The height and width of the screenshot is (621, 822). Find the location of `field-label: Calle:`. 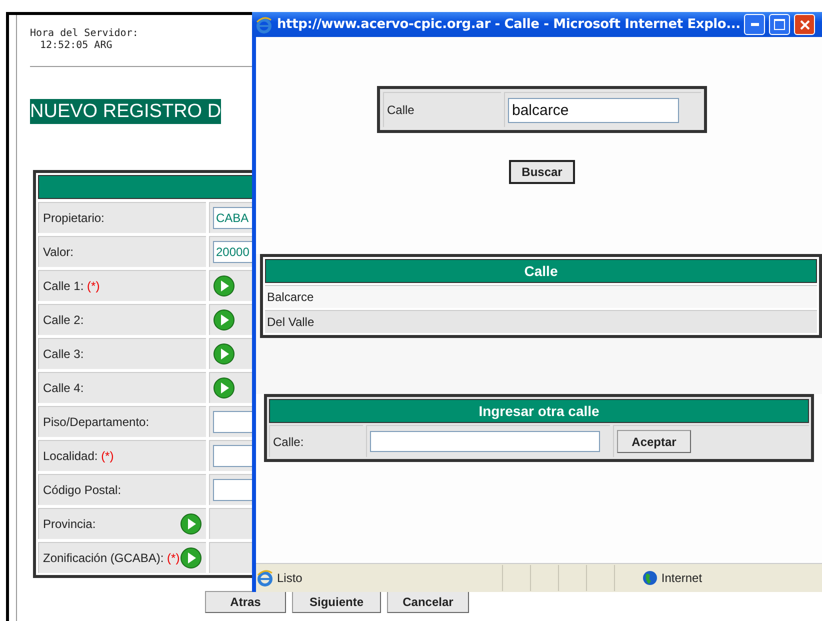

field-label: Calle: is located at coordinates (316, 441).